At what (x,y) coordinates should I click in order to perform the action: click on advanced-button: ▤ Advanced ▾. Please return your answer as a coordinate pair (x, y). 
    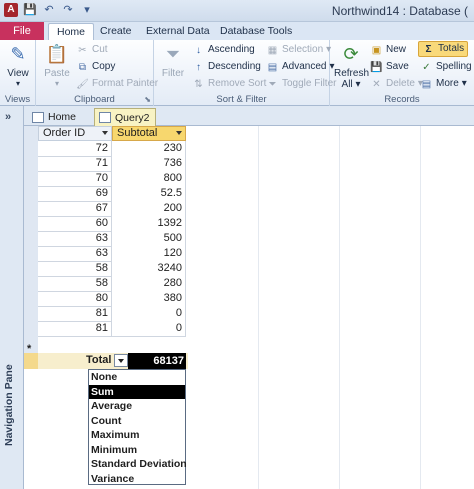
    Looking at the image, I should click on (300, 67).